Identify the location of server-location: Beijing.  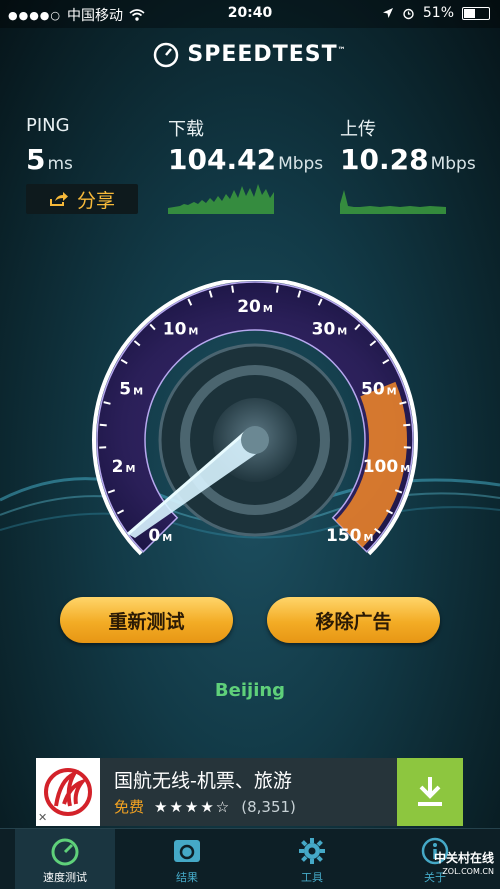
(250, 690).